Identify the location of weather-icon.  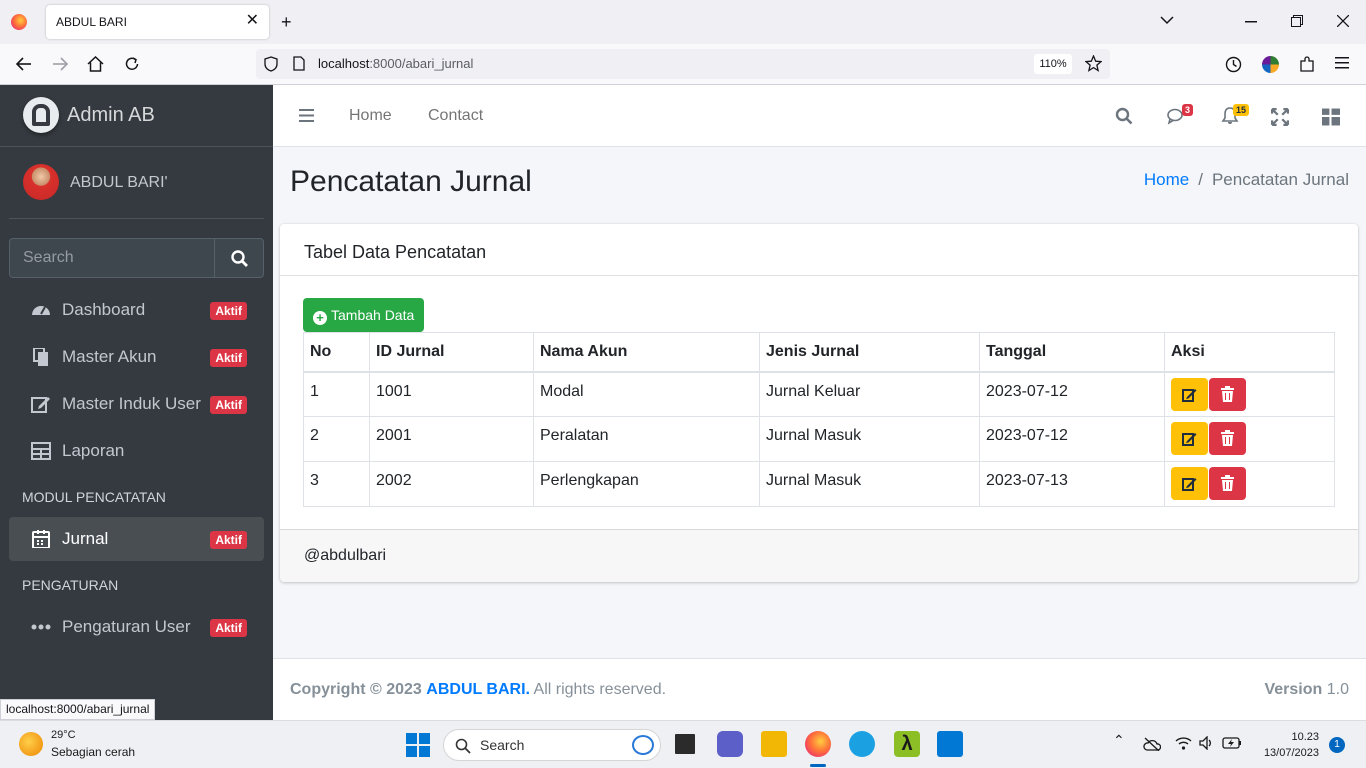
(31, 744).